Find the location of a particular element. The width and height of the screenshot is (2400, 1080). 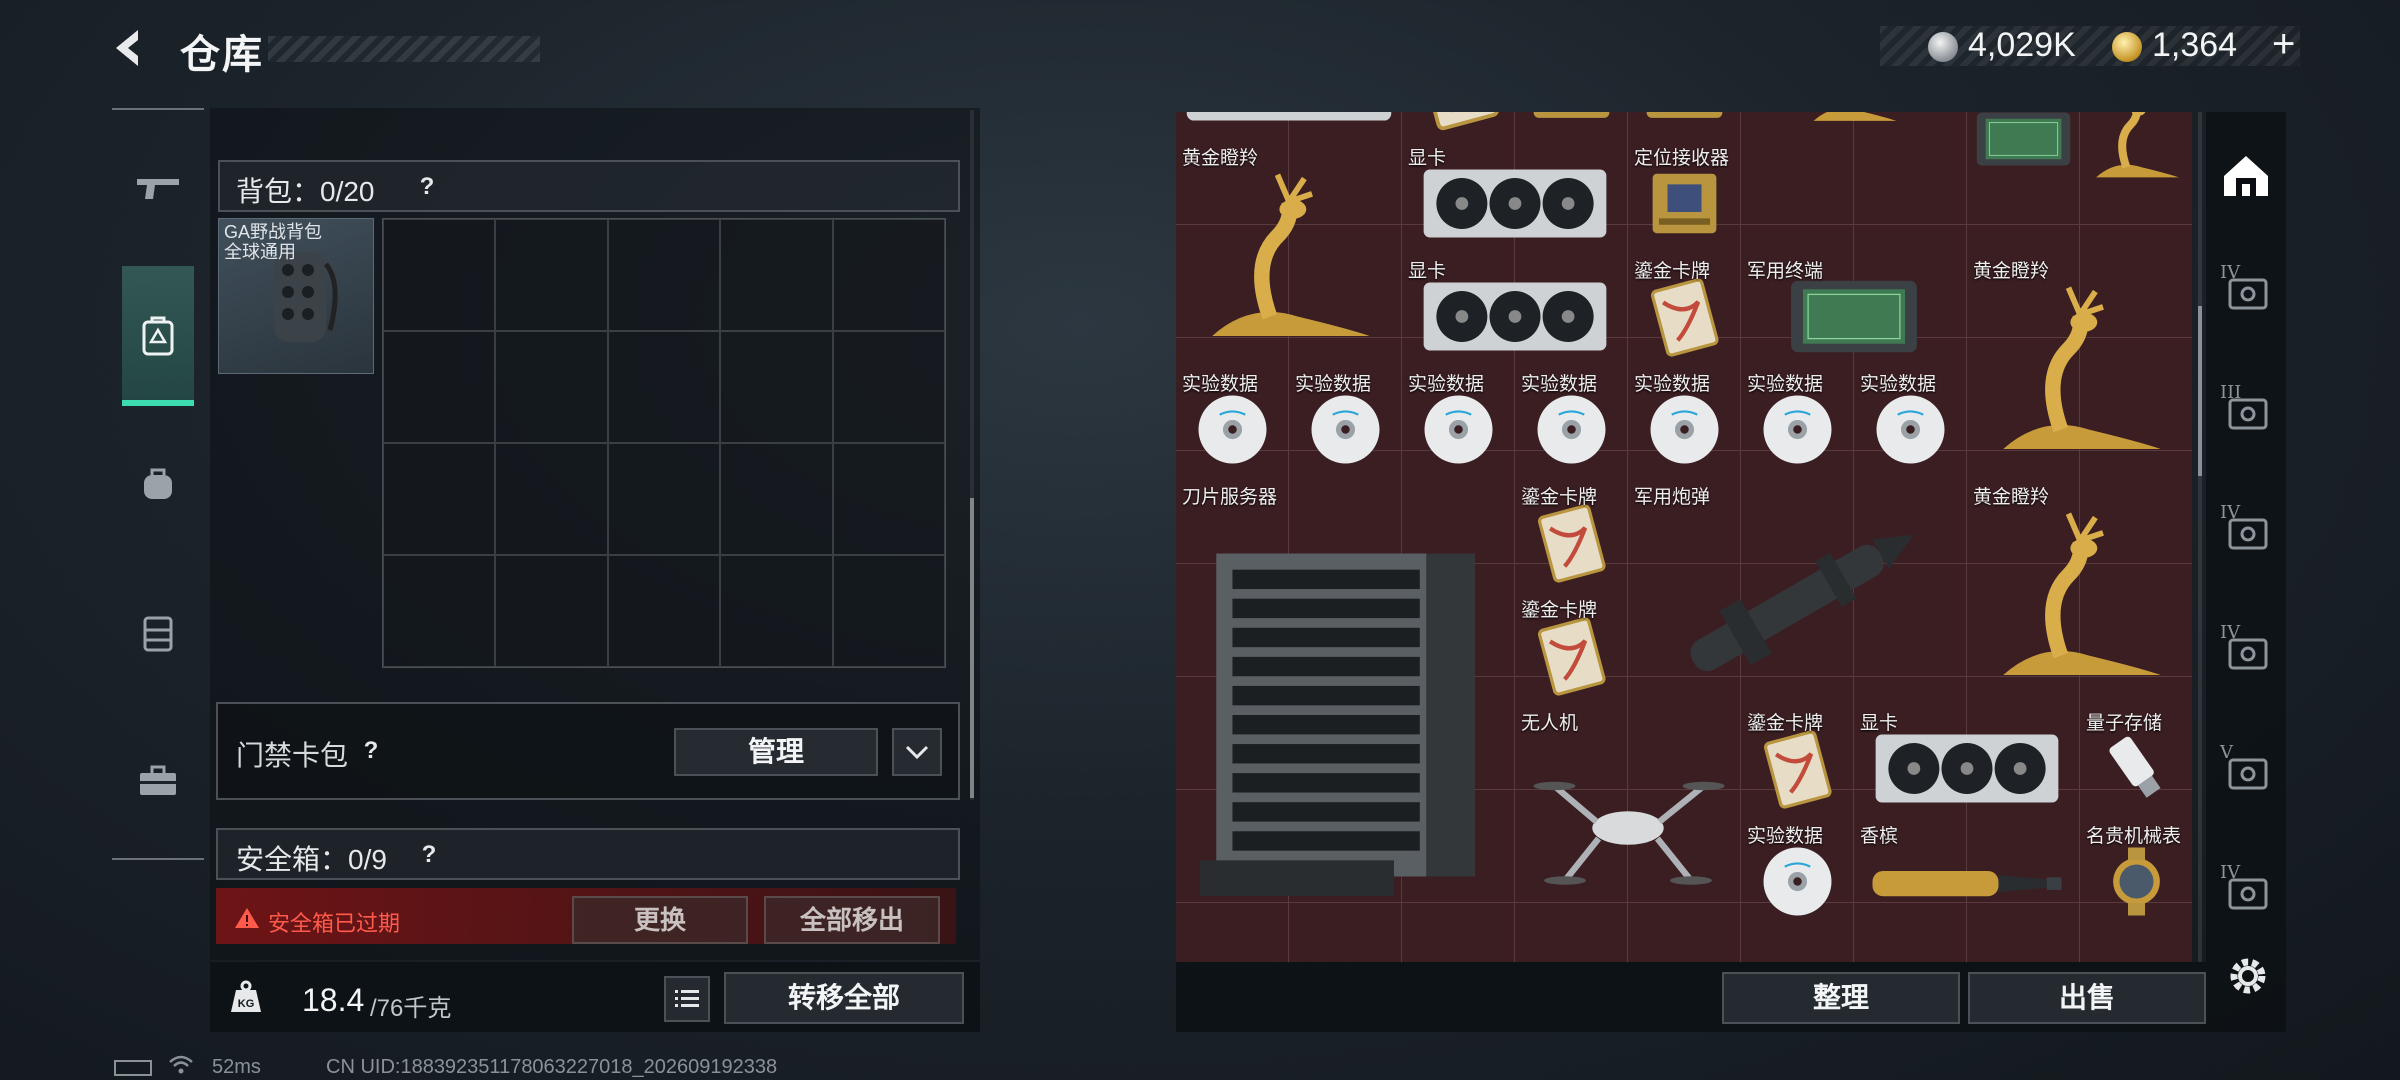

storage-scrollbar-track is located at coordinates (2200, 537).